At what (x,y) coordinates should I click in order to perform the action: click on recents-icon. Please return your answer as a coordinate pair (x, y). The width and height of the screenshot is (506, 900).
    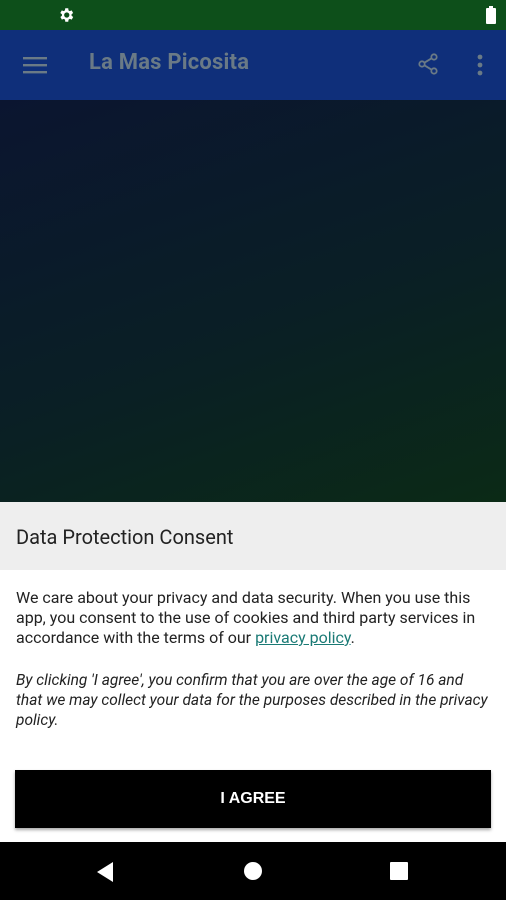
    Looking at the image, I should click on (399, 871).